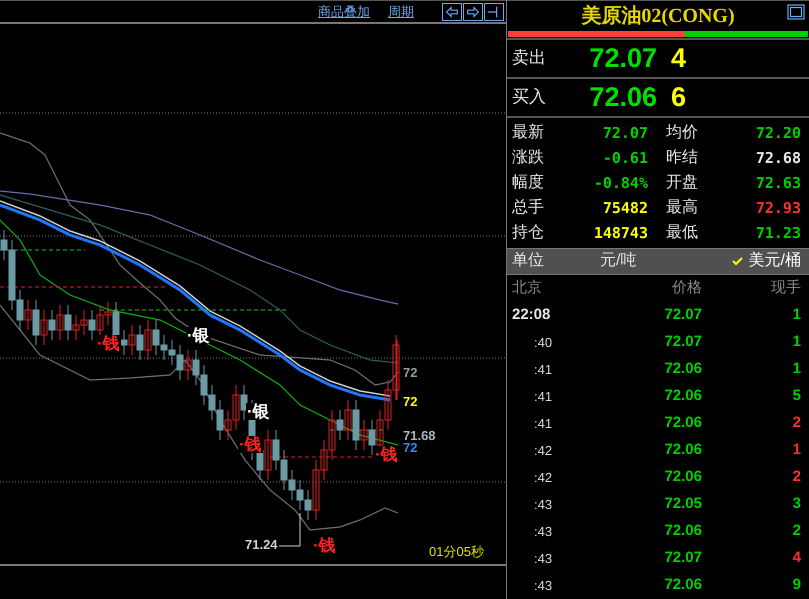 The height and width of the screenshot is (599, 809). I want to click on tick-volume: 5, so click(796, 396).